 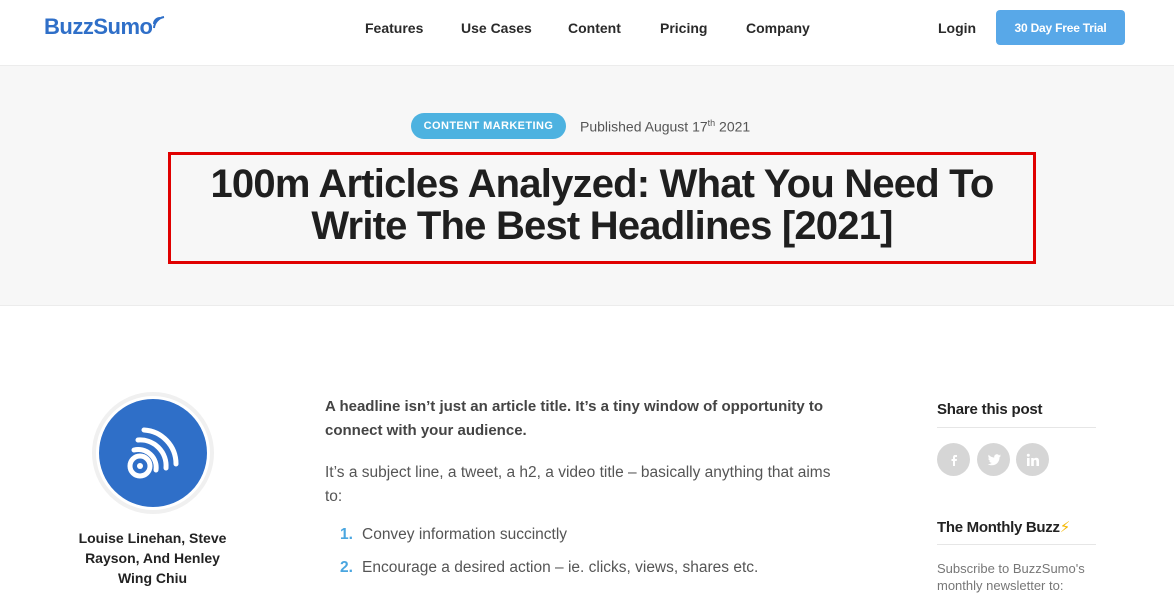 I want to click on login-link: Login, so click(x=957, y=28).